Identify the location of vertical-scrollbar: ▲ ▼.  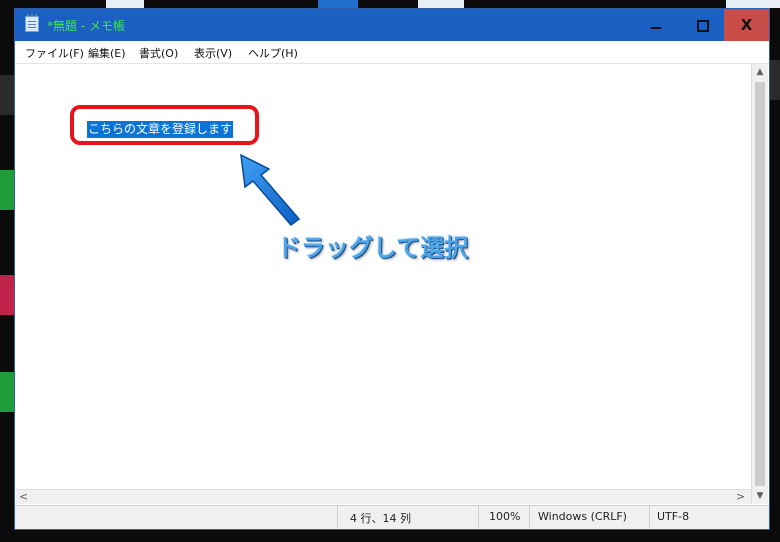
(759, 284).